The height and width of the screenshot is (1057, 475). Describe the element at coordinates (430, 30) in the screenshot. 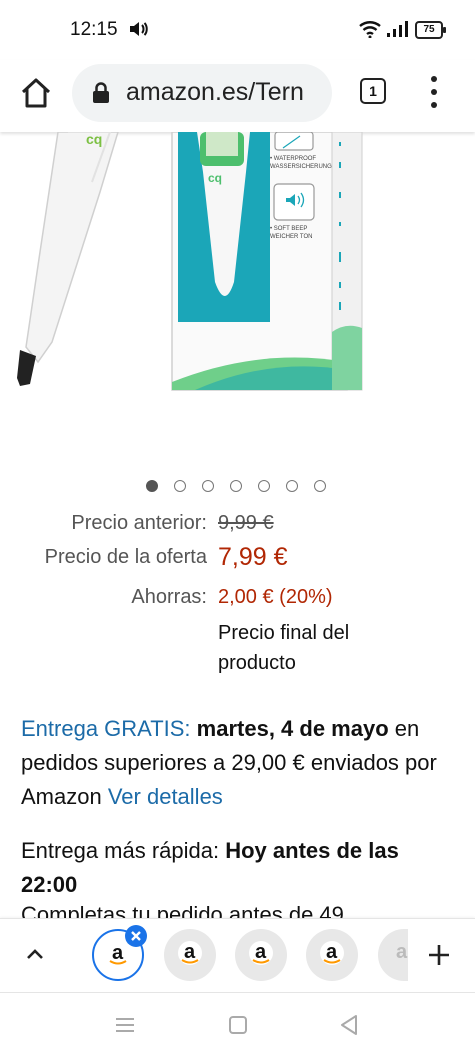

I see `battery-icon: 75` at that location.